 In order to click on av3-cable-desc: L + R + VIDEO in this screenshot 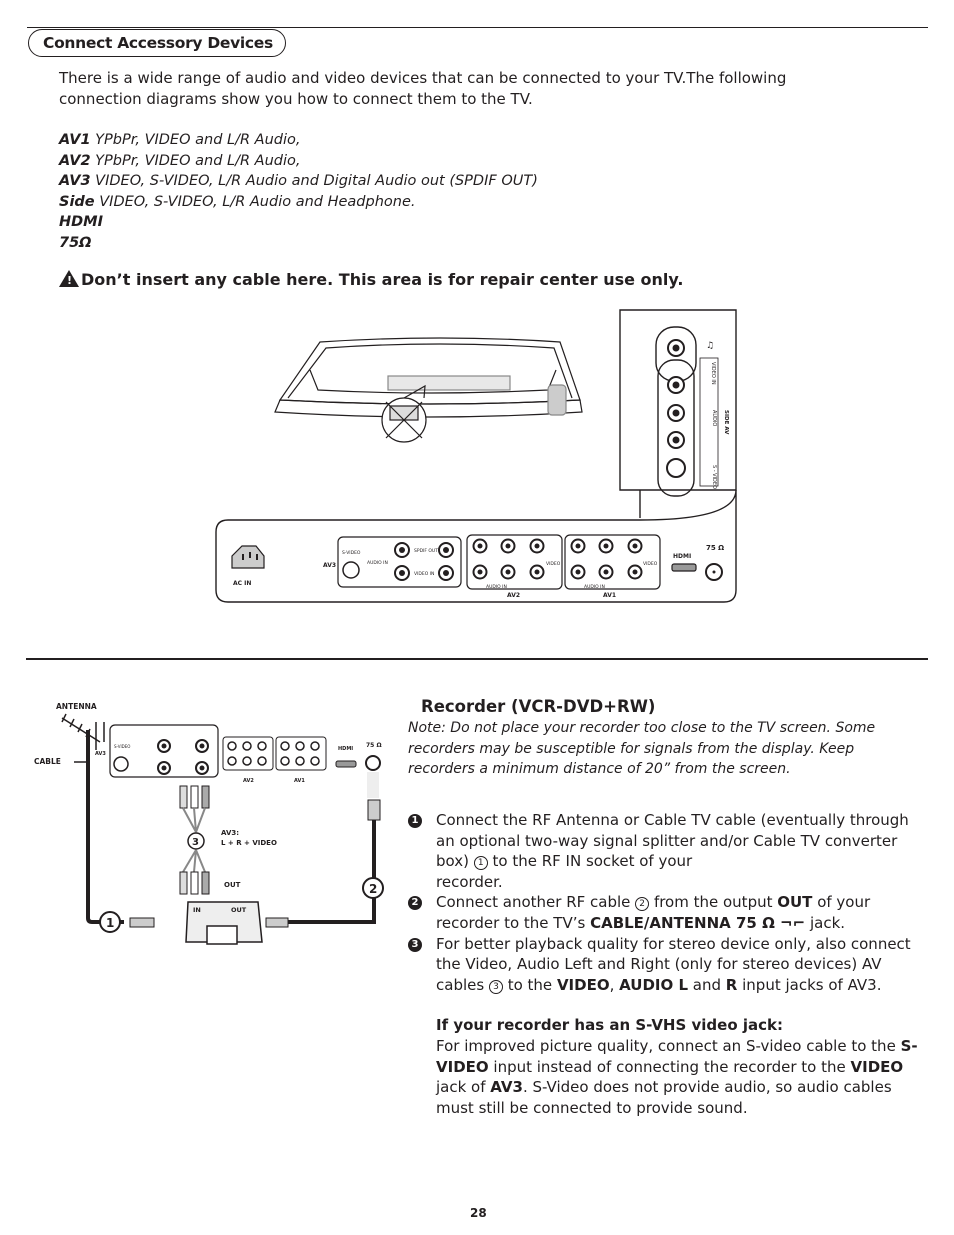, I will do `click(249, 843)`.